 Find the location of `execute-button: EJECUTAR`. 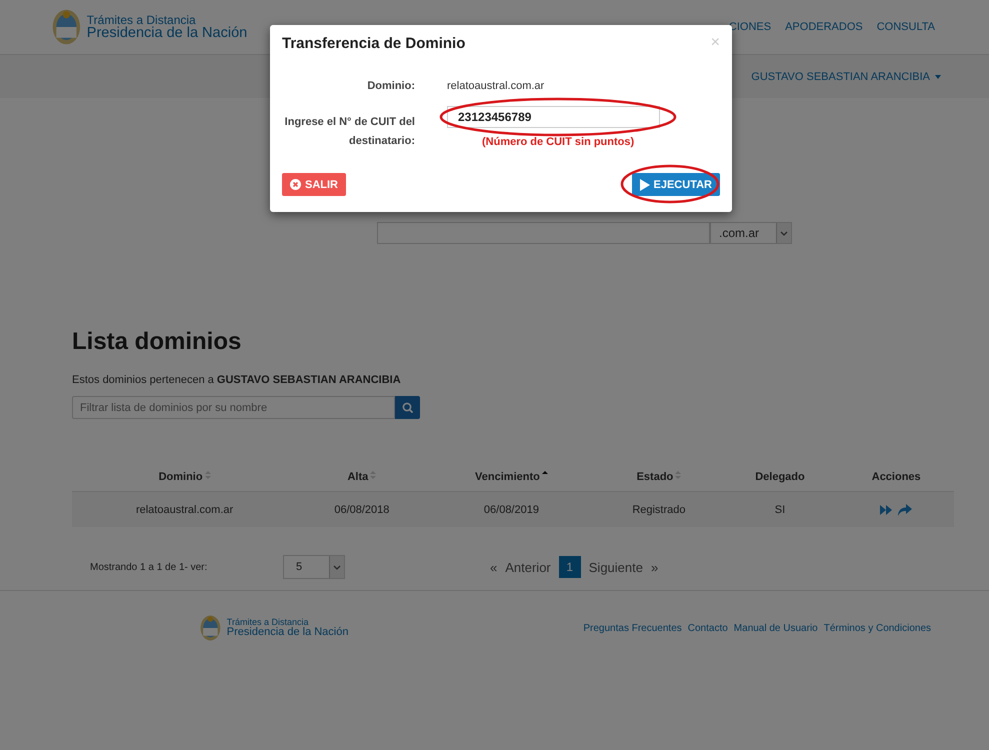

execute-button: EJECUTAR is located at coordinates (676, 184).